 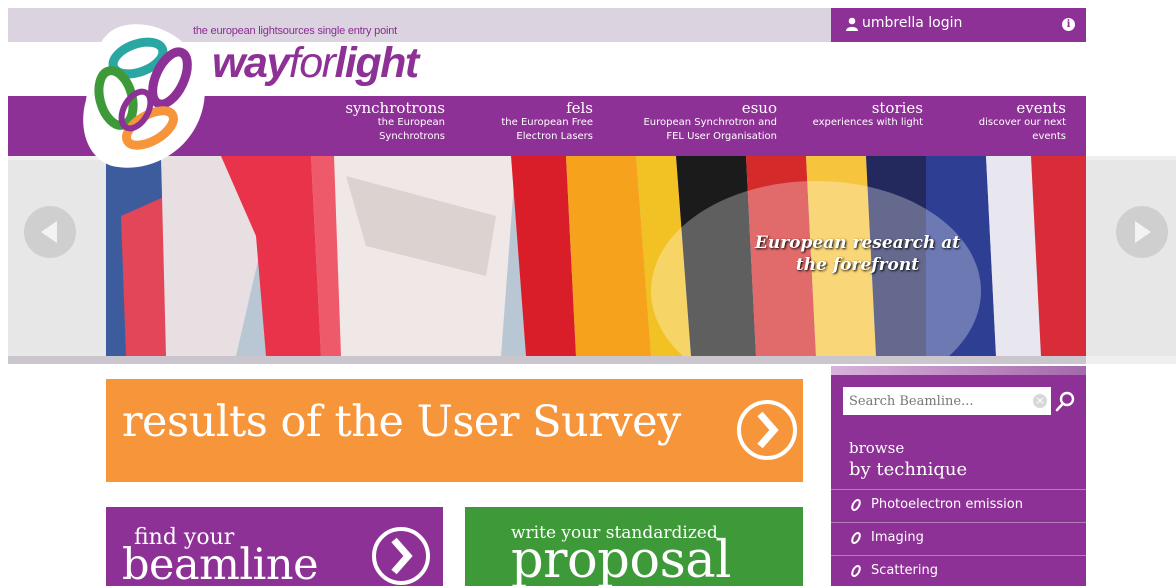 What do you see at coordinates (412, 136) in the screenshot?
I see `nav-subtitle: Synchrotrons` at bounding box center [412, 136].